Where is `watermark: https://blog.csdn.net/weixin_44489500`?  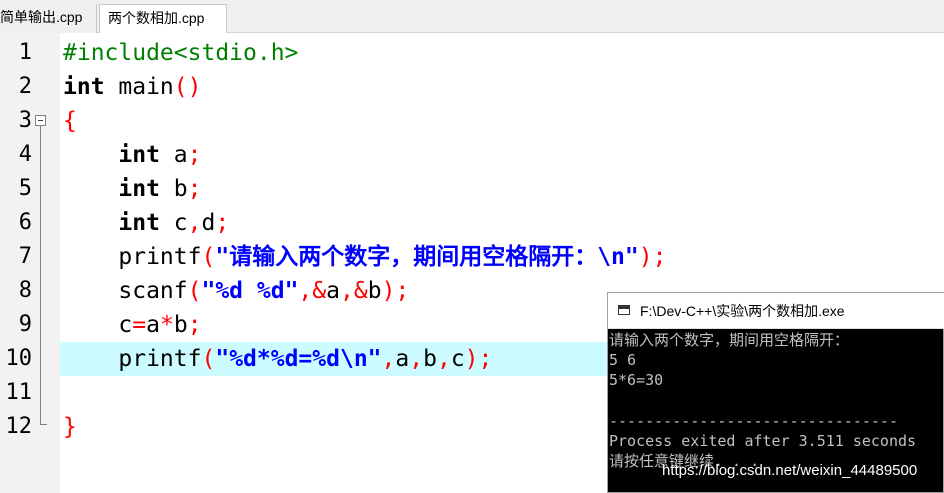
watermark: https://blog.csdn.net/weixin_44489500 is located at coordinates (790, 470).